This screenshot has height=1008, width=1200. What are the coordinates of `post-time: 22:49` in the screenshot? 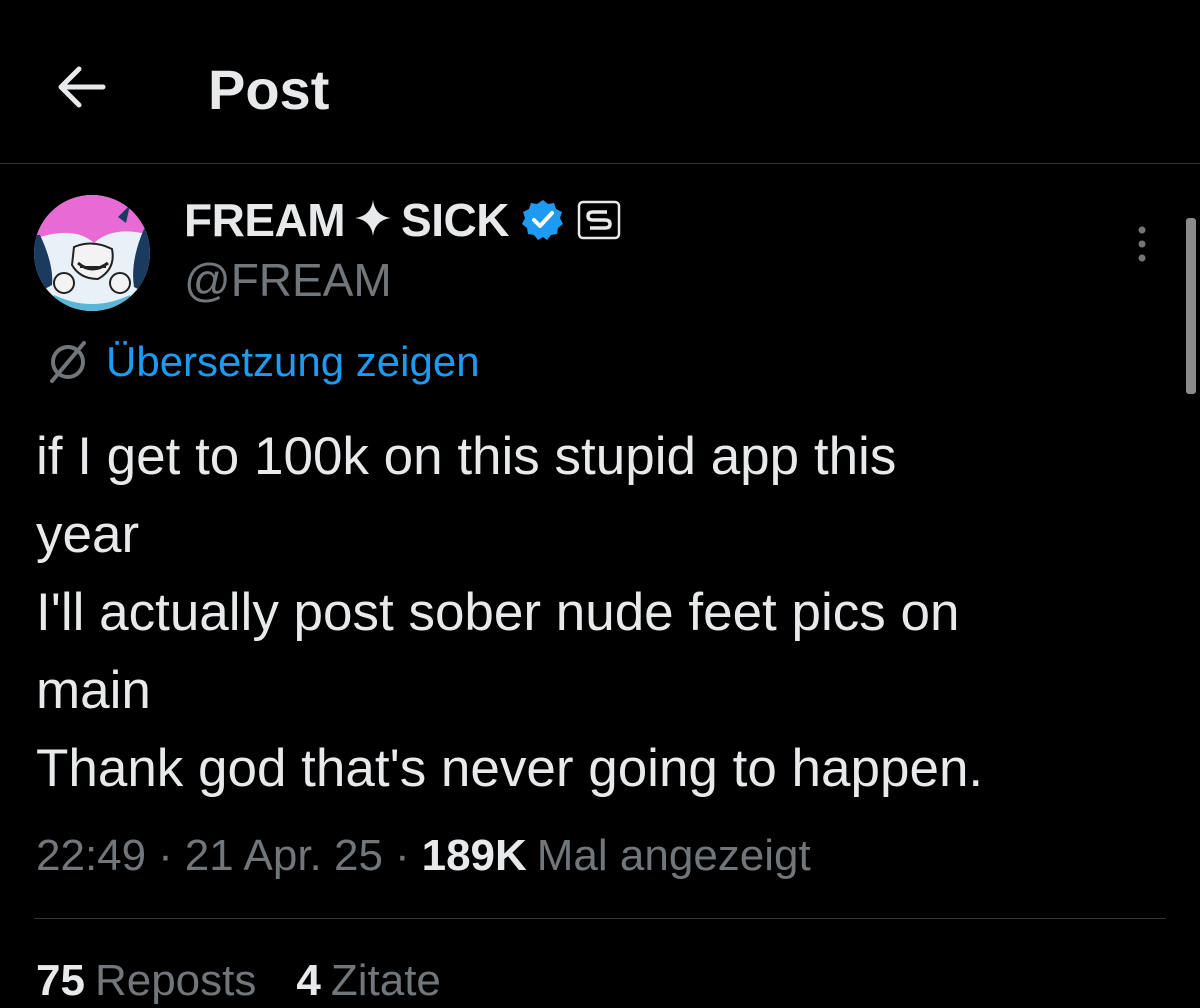 It's located at (91, 856).